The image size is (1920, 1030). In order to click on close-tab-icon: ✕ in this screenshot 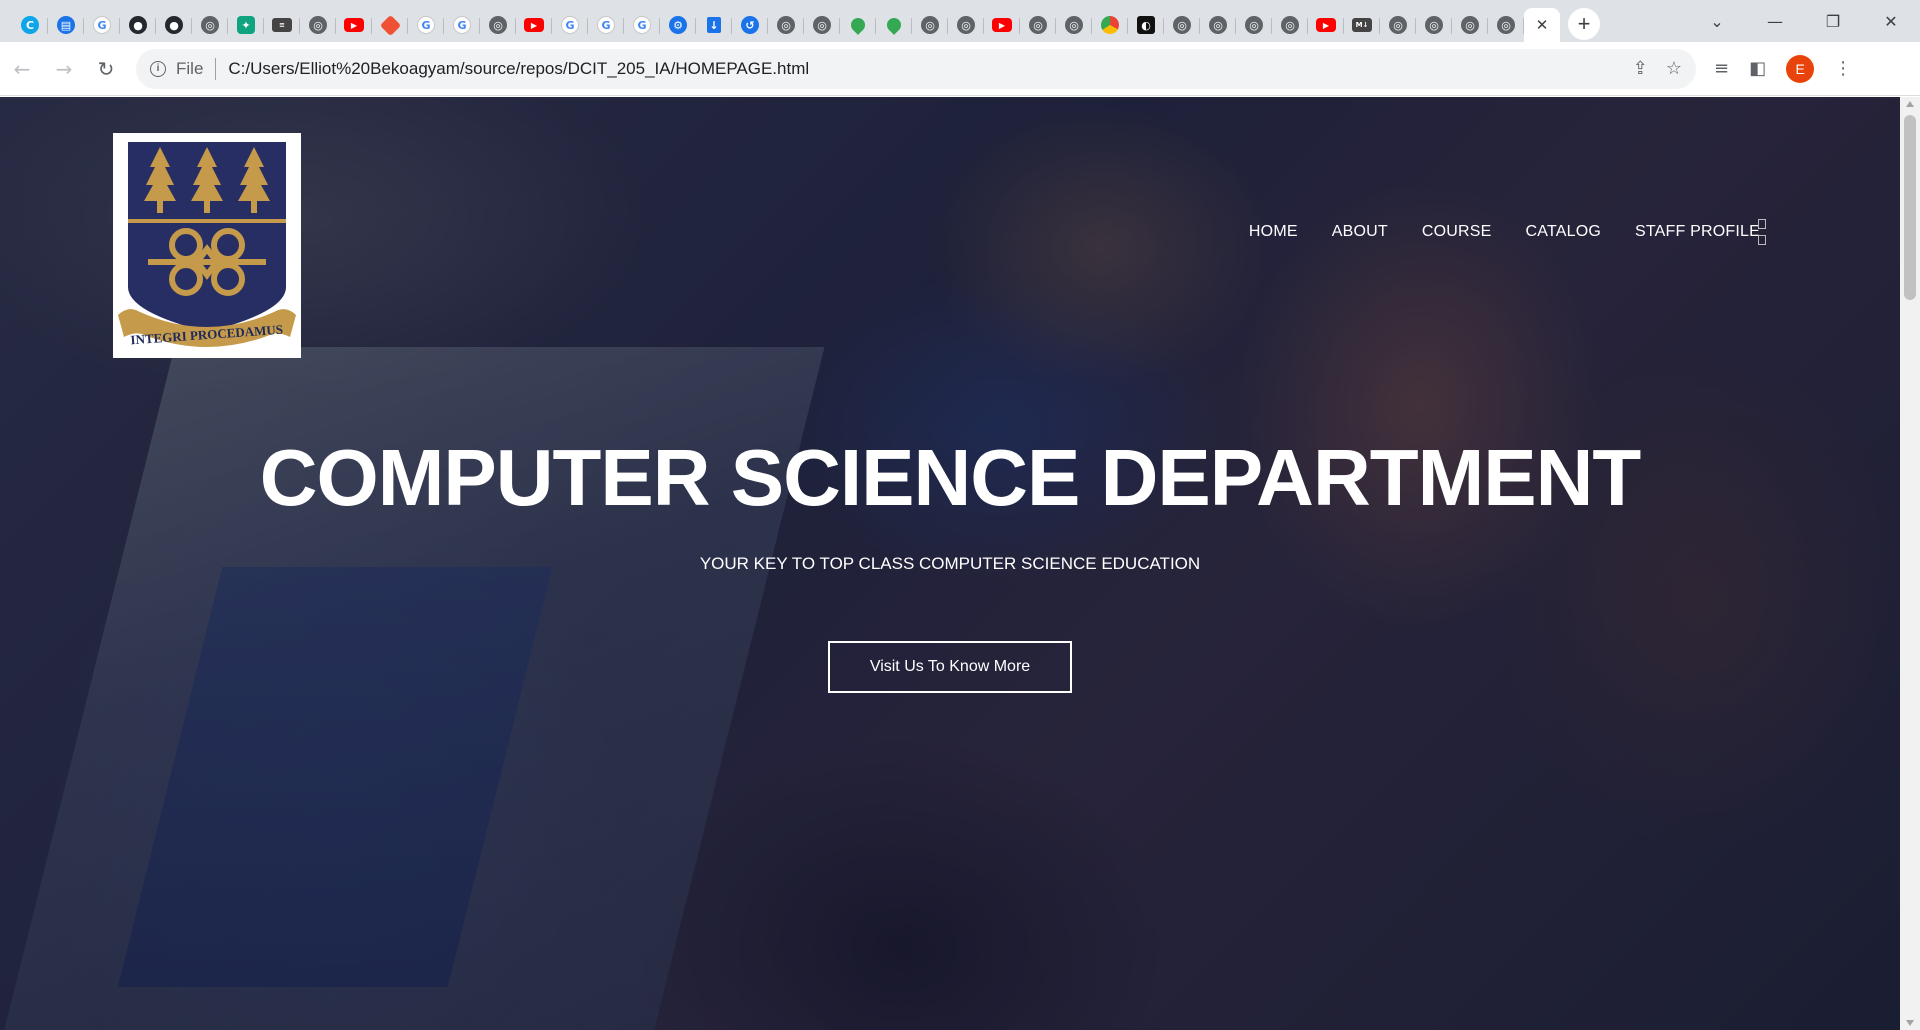, I will do `click(1542, 25)`.